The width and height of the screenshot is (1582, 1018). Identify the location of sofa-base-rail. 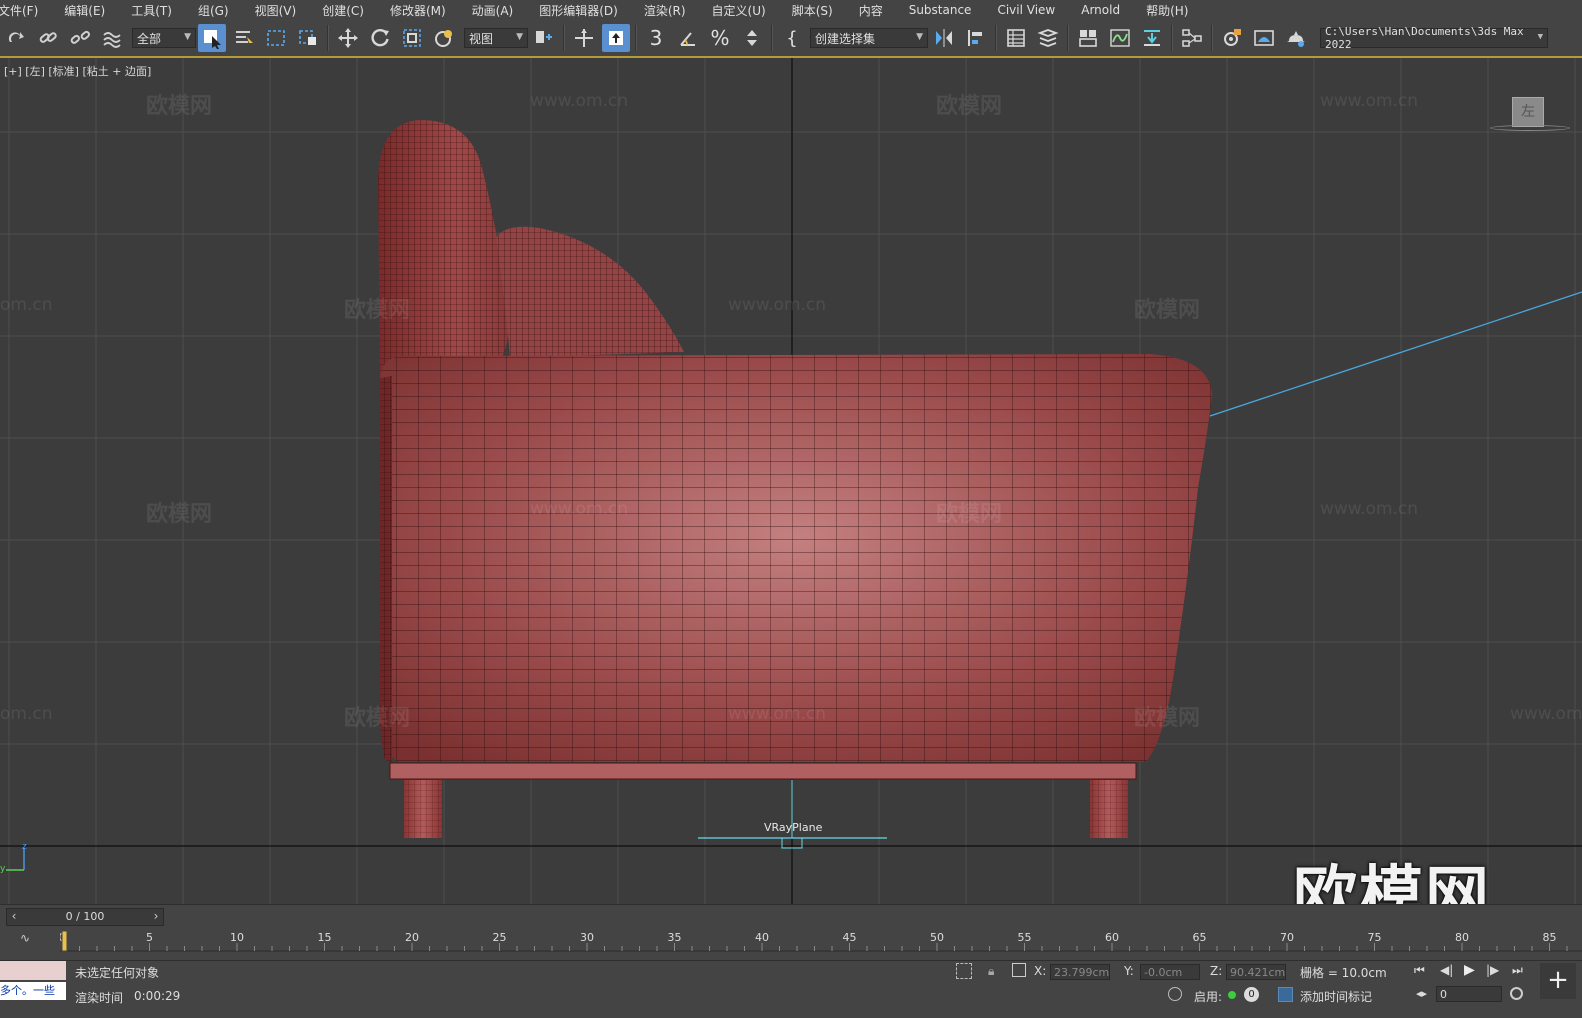
(763, 771).